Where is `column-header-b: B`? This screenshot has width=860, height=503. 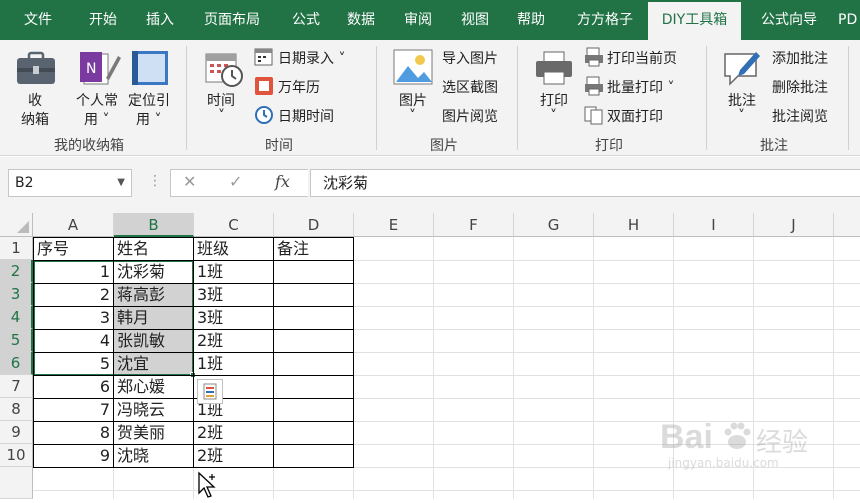 column-header-b: B is located at coordinates (154, 225).